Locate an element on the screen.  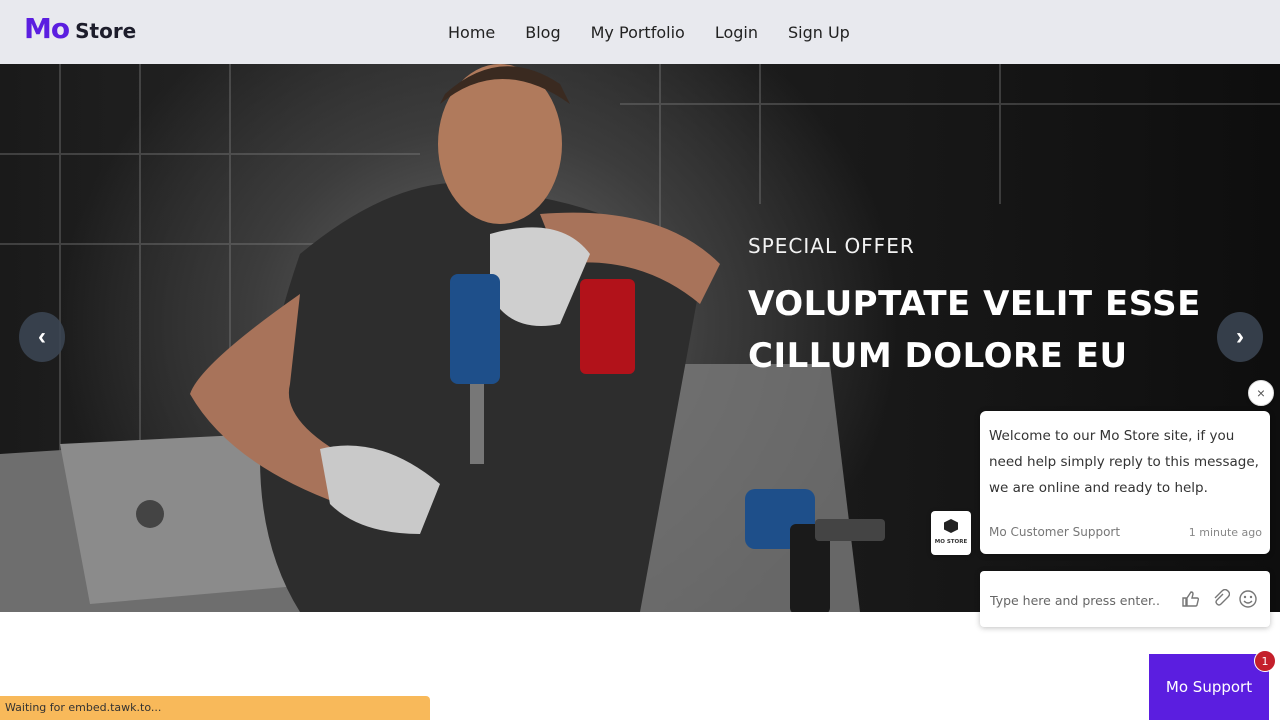
hero-title-line-1: VOLUPTATE VELIT ESSE is located at coordinates (974, 304).